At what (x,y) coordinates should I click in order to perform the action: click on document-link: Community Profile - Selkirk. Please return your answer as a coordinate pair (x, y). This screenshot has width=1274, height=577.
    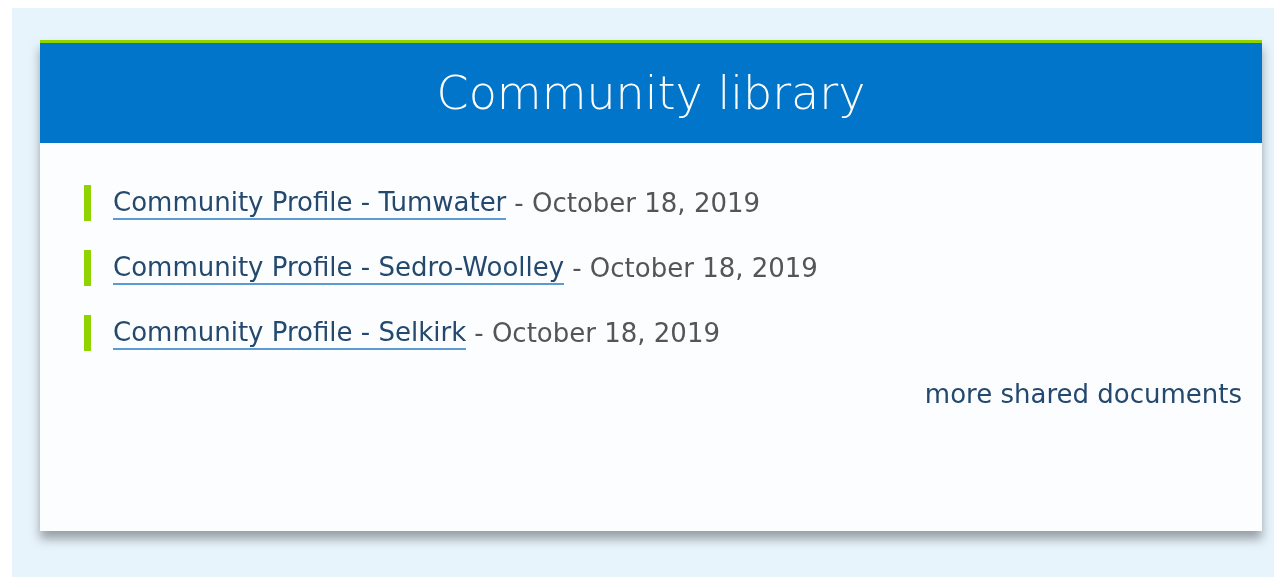
    Looking at the image, I should click on (290, 333).